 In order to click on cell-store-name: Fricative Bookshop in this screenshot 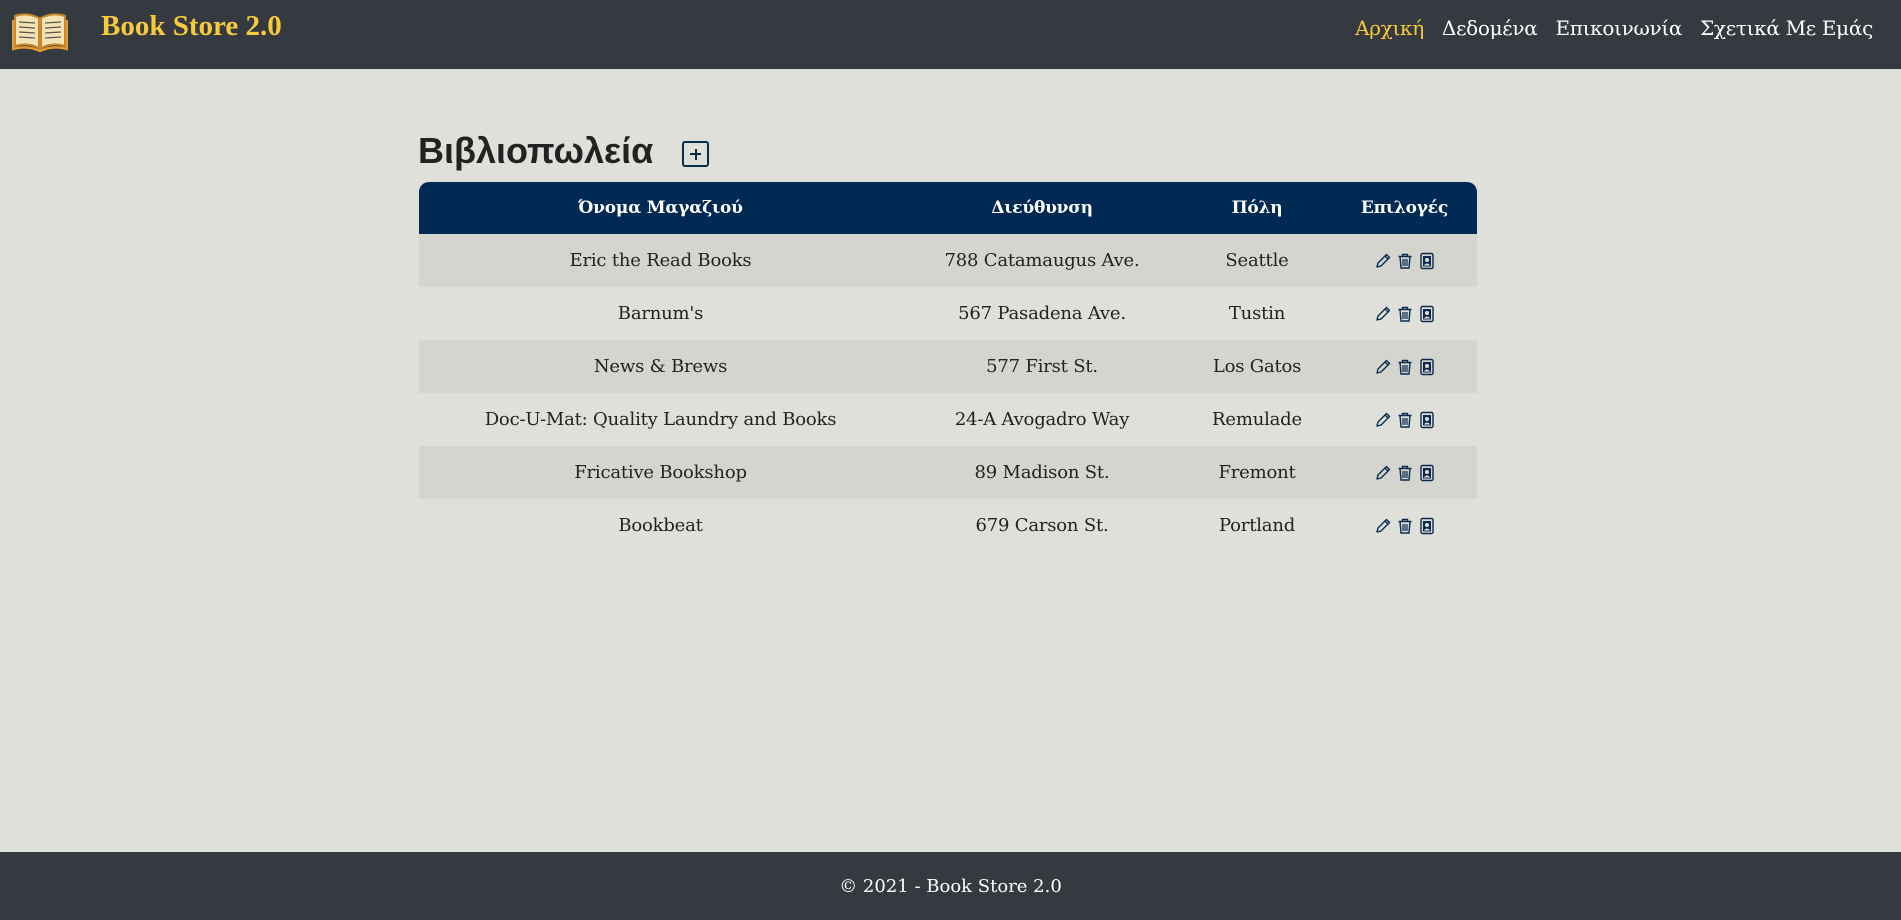, I will do `click(660, 472)`.